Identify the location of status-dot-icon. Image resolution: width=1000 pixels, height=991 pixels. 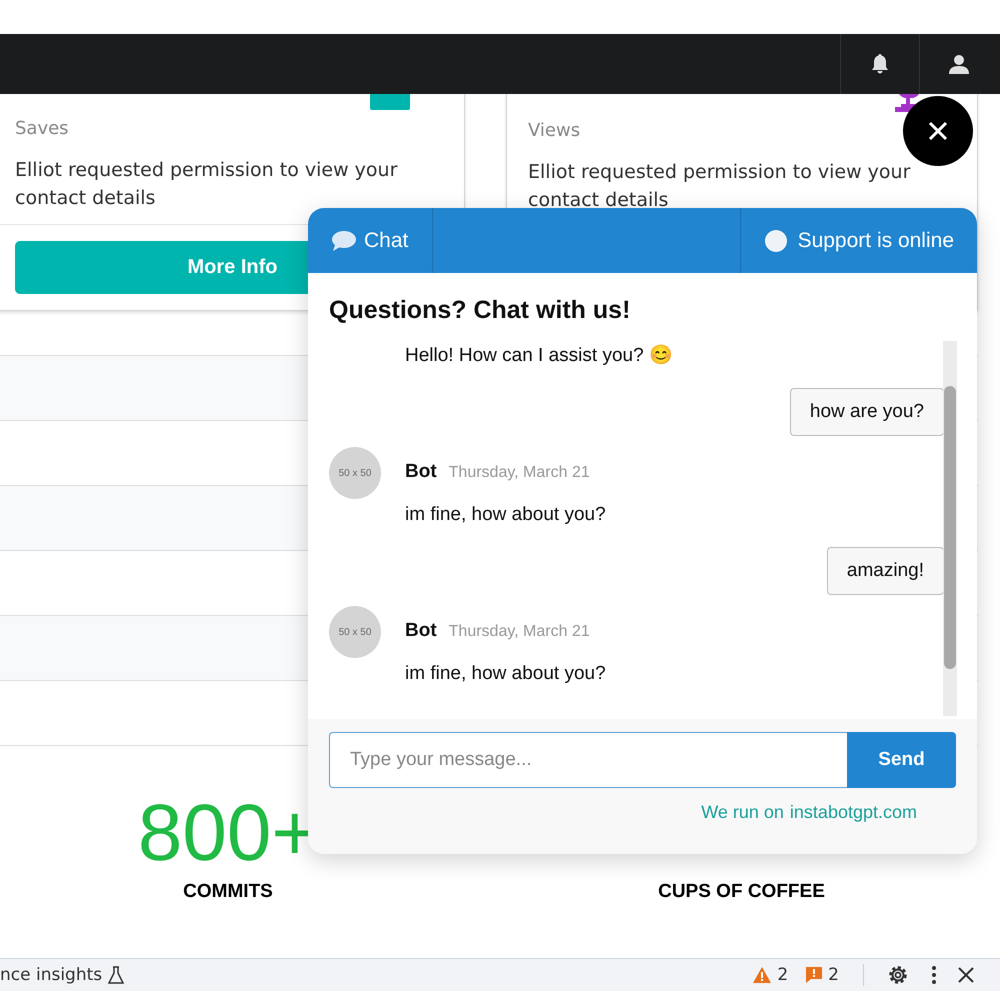
(775, 241).